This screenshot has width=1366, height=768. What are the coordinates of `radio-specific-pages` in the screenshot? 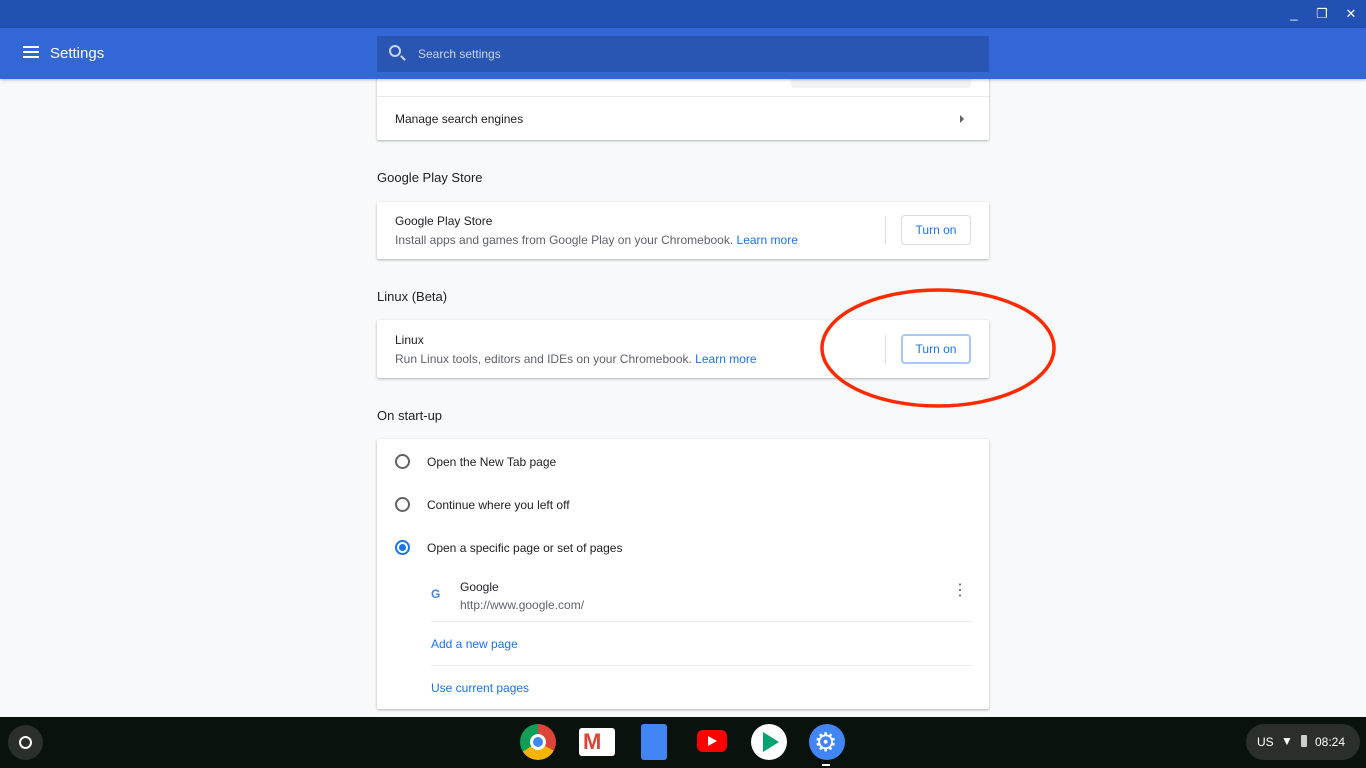 It's located at (402, 547).